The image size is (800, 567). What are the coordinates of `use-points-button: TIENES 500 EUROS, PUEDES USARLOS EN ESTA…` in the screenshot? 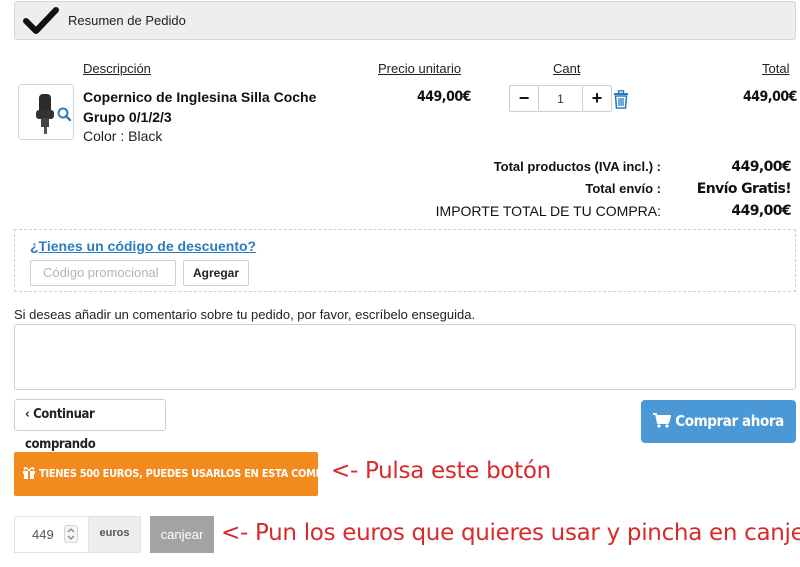 It's located at (176, 474).